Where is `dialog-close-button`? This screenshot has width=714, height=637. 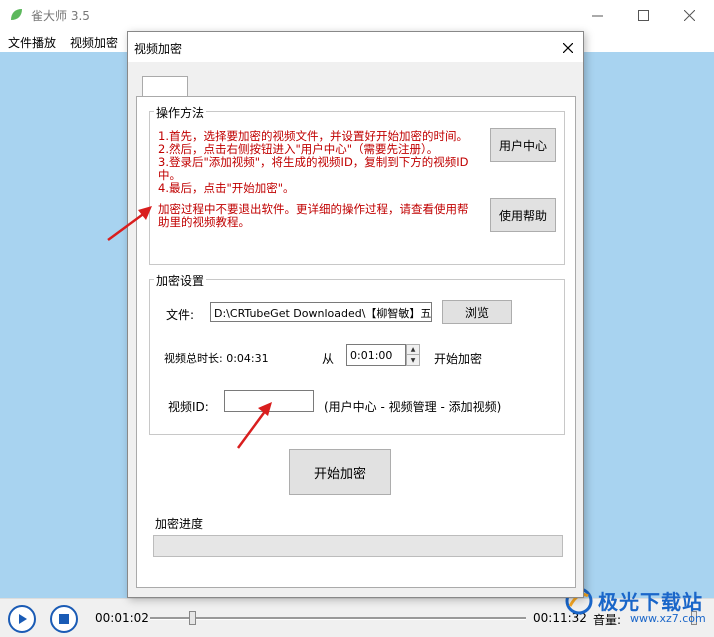
dialog-close-button is located at coordinates (568, 48).